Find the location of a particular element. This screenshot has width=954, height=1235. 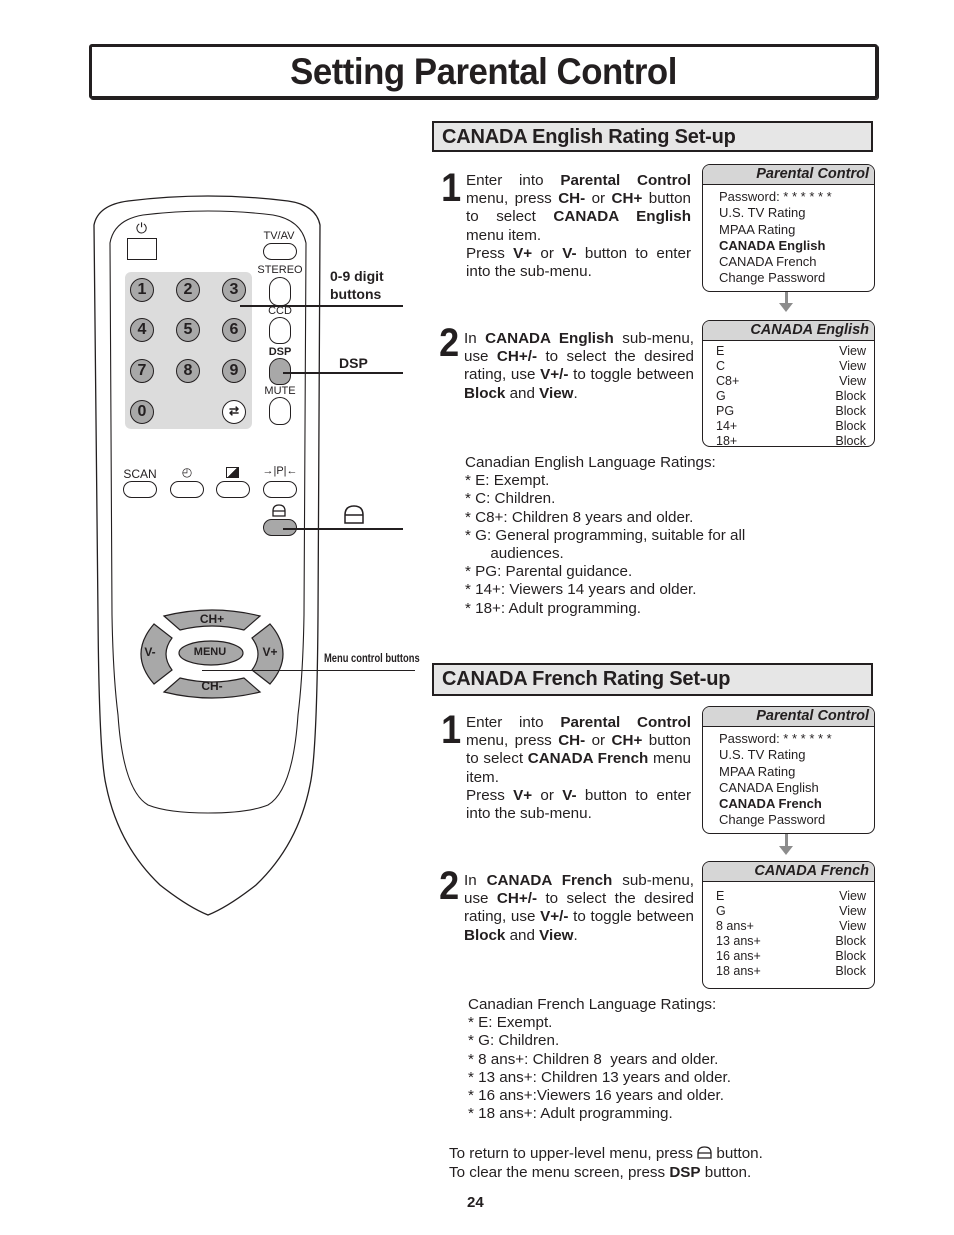

digit-5-button: 5 is located at coordinates (188, 330).